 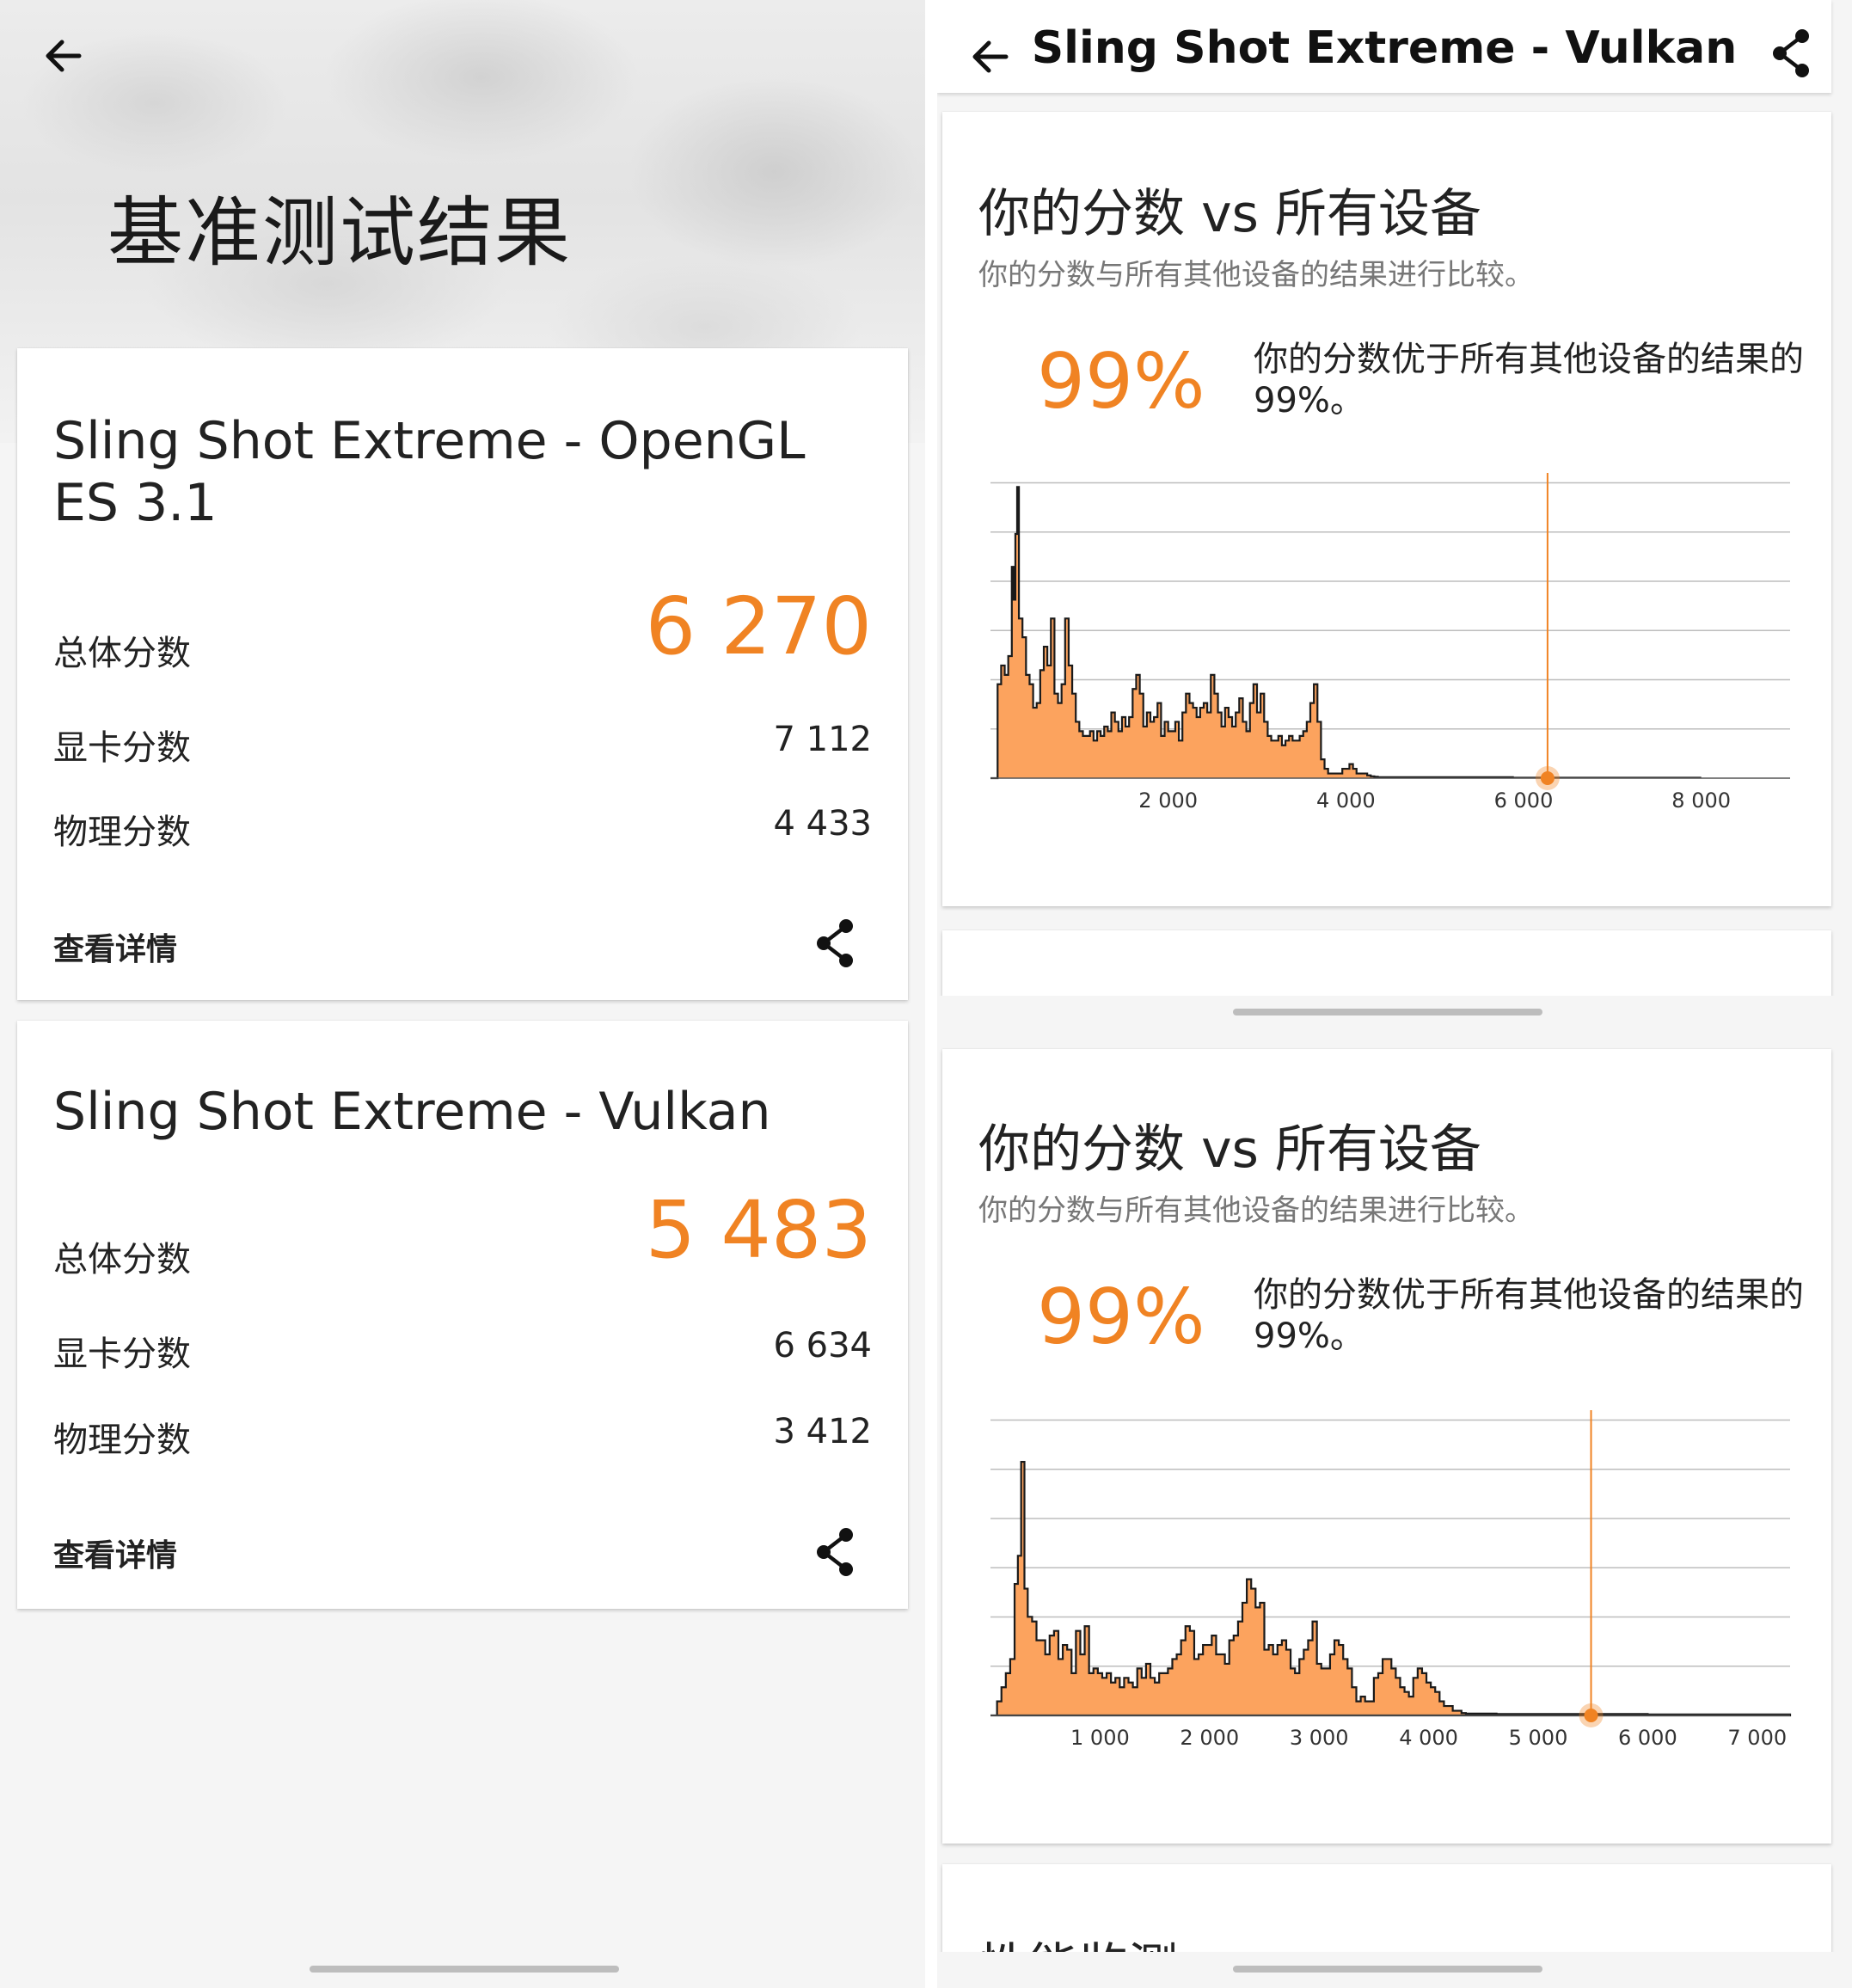 What do you see at coordinates (822, 1345) in the screenshot?
I see `graphics-score-value: 6 634` at bounding box center [822, 1345].